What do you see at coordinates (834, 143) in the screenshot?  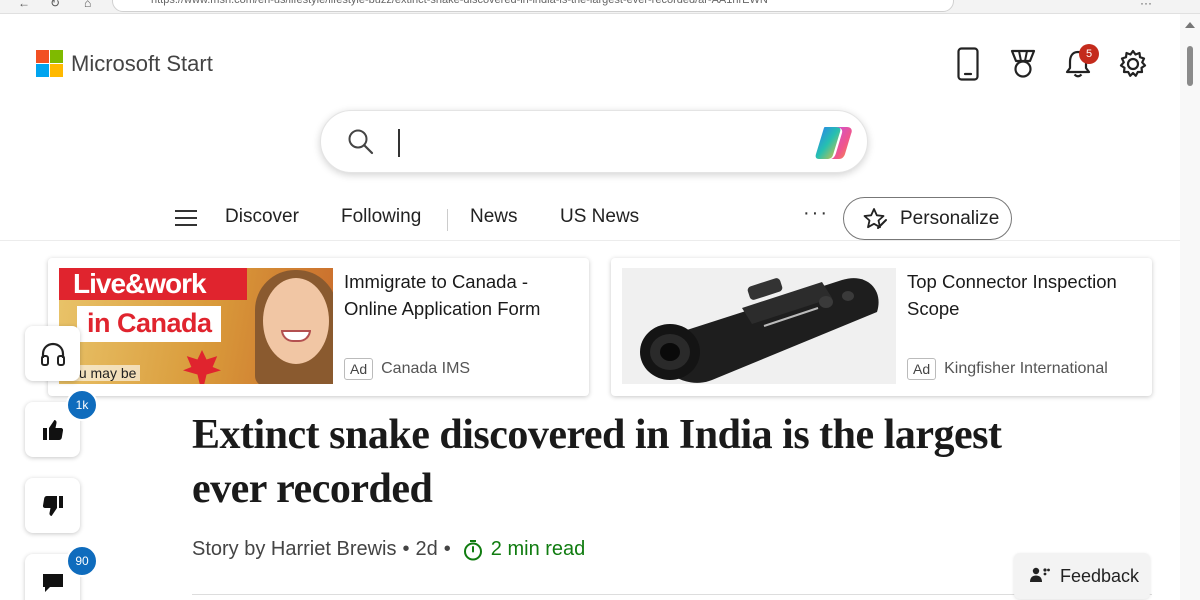 I see `copilot-icon` at bounding box center [834, 143].